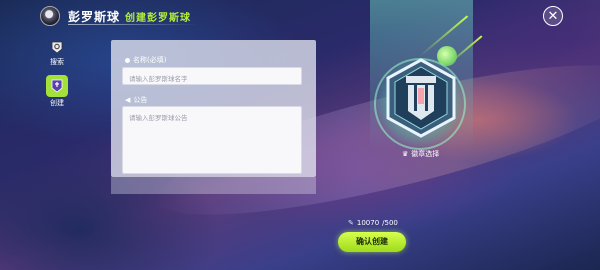  Describe the element at coordinates (425, 154) in the screenshot. I see `emblem-caption-text: 徽章选择` at that location.